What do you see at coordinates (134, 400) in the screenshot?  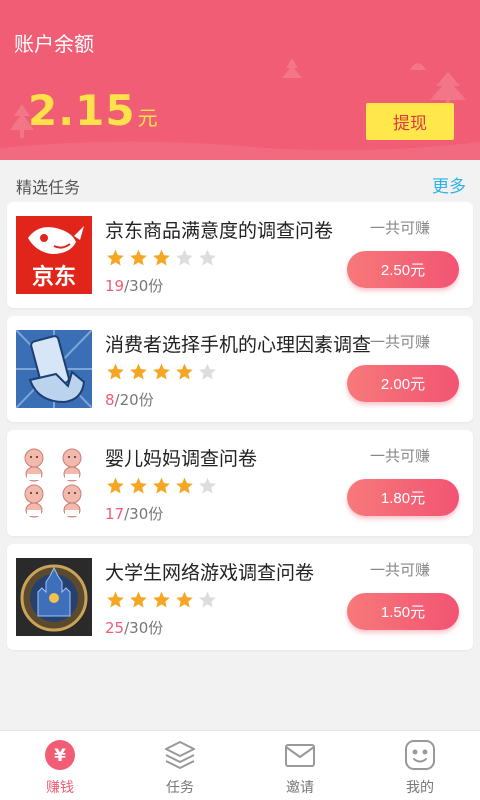 I see `quota-total: /20份` at bounding box center [134, 400].